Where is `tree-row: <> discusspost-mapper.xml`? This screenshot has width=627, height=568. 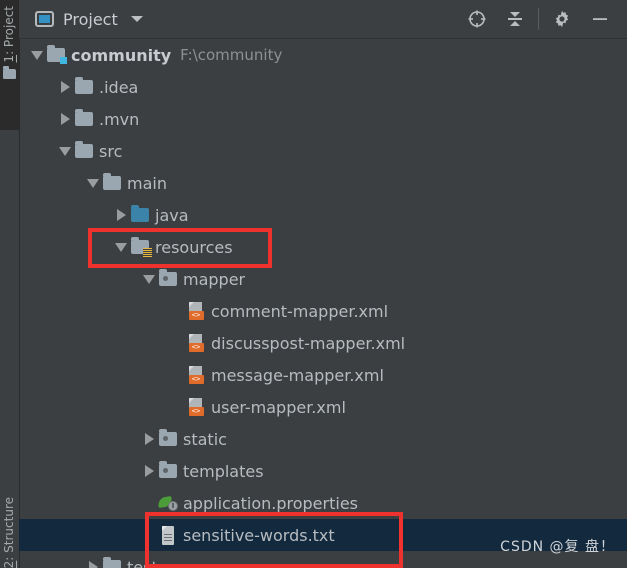
tree-row: <> discusspost-mapper.xml is located at coordinates (323, 343).